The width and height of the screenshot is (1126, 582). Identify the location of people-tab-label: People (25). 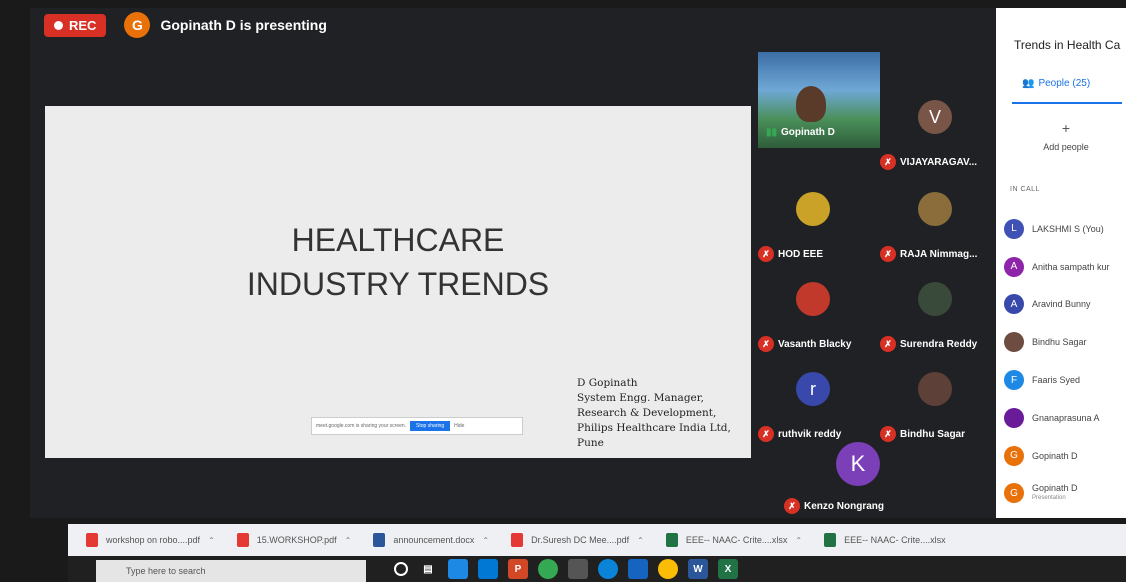
(1064, 83).